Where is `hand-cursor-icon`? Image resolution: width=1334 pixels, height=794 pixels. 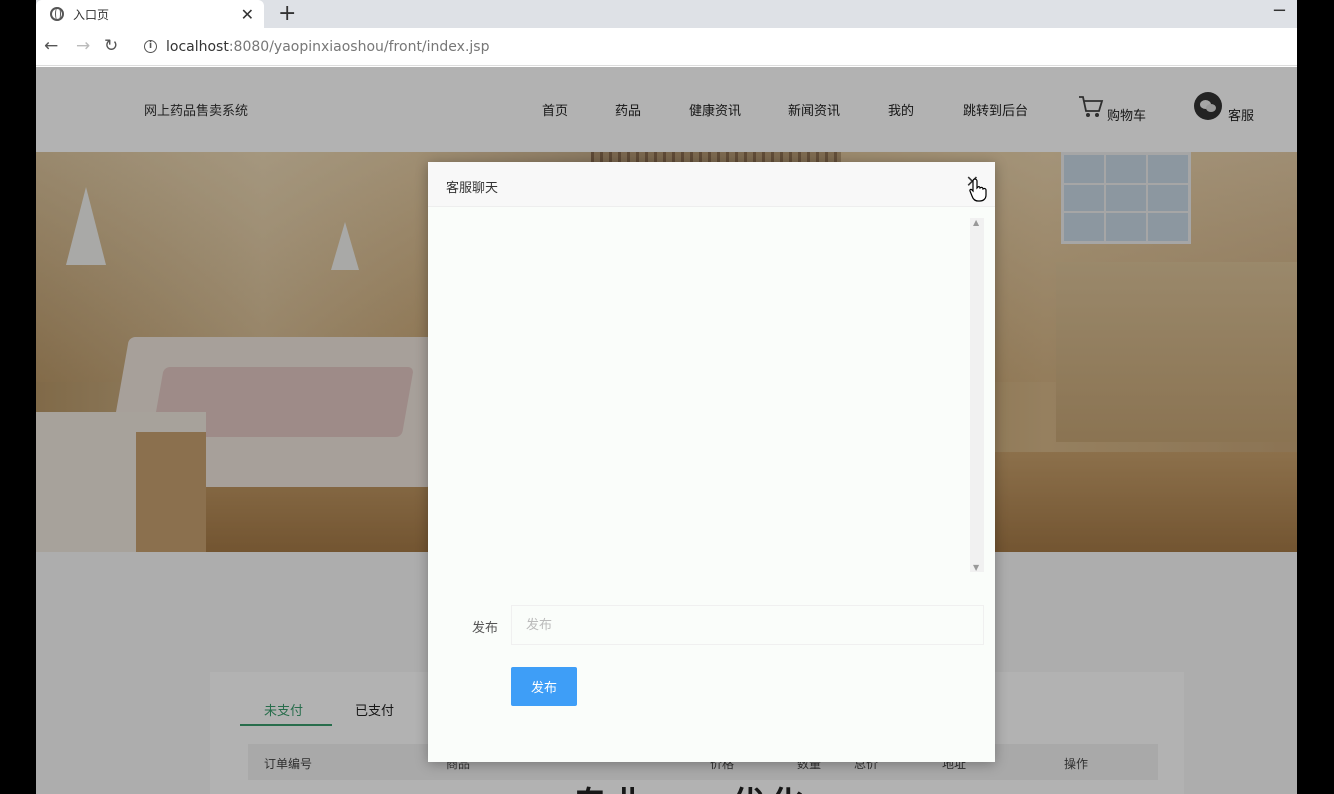
hand-cursor-icon is located at coordinates (978, 190).